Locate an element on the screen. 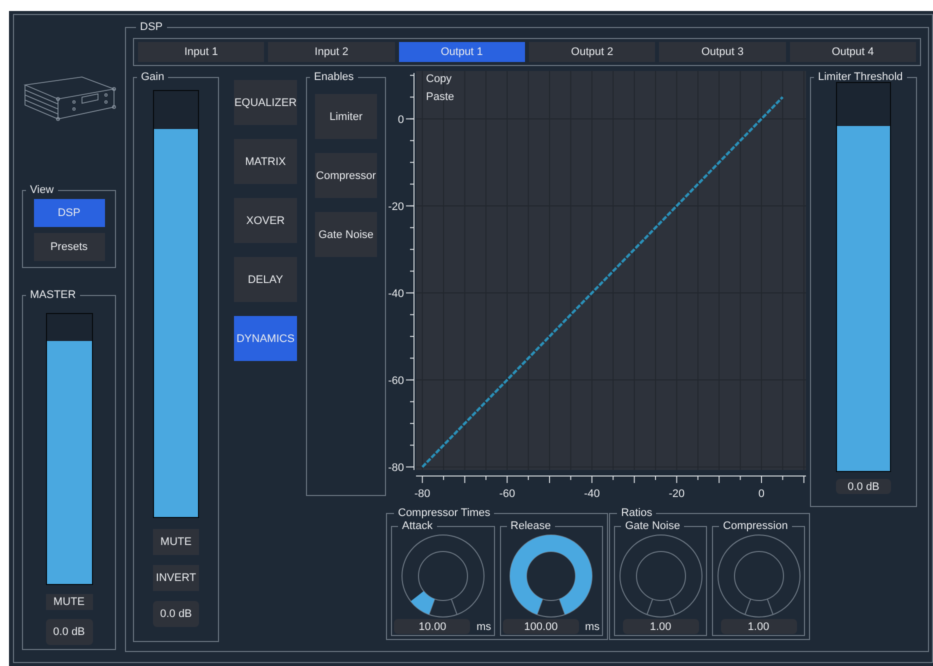 This screenshot has width=933, height=666. y-tick-label: -20 is located at coordinates (396, 206).